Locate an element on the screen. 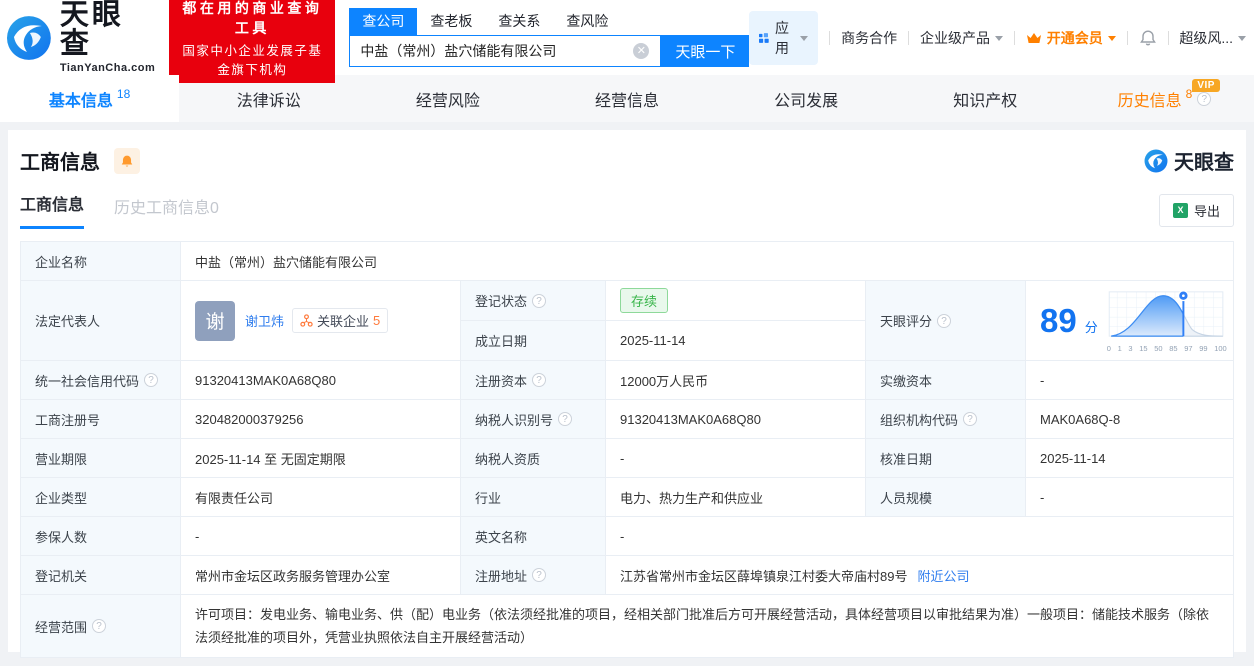  field-label-reg-status: 登记状态? is located at coordinates (533, 301).